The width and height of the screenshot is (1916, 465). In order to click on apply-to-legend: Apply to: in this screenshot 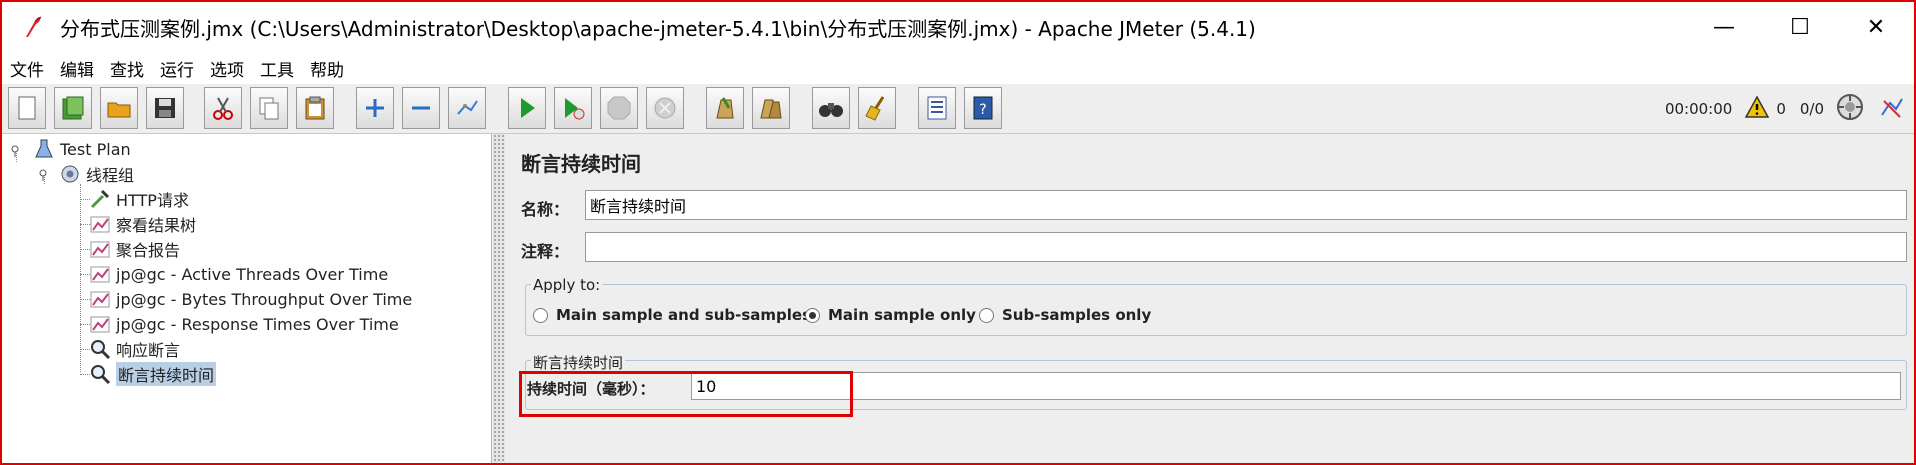, I will do `click(567, 285)`.